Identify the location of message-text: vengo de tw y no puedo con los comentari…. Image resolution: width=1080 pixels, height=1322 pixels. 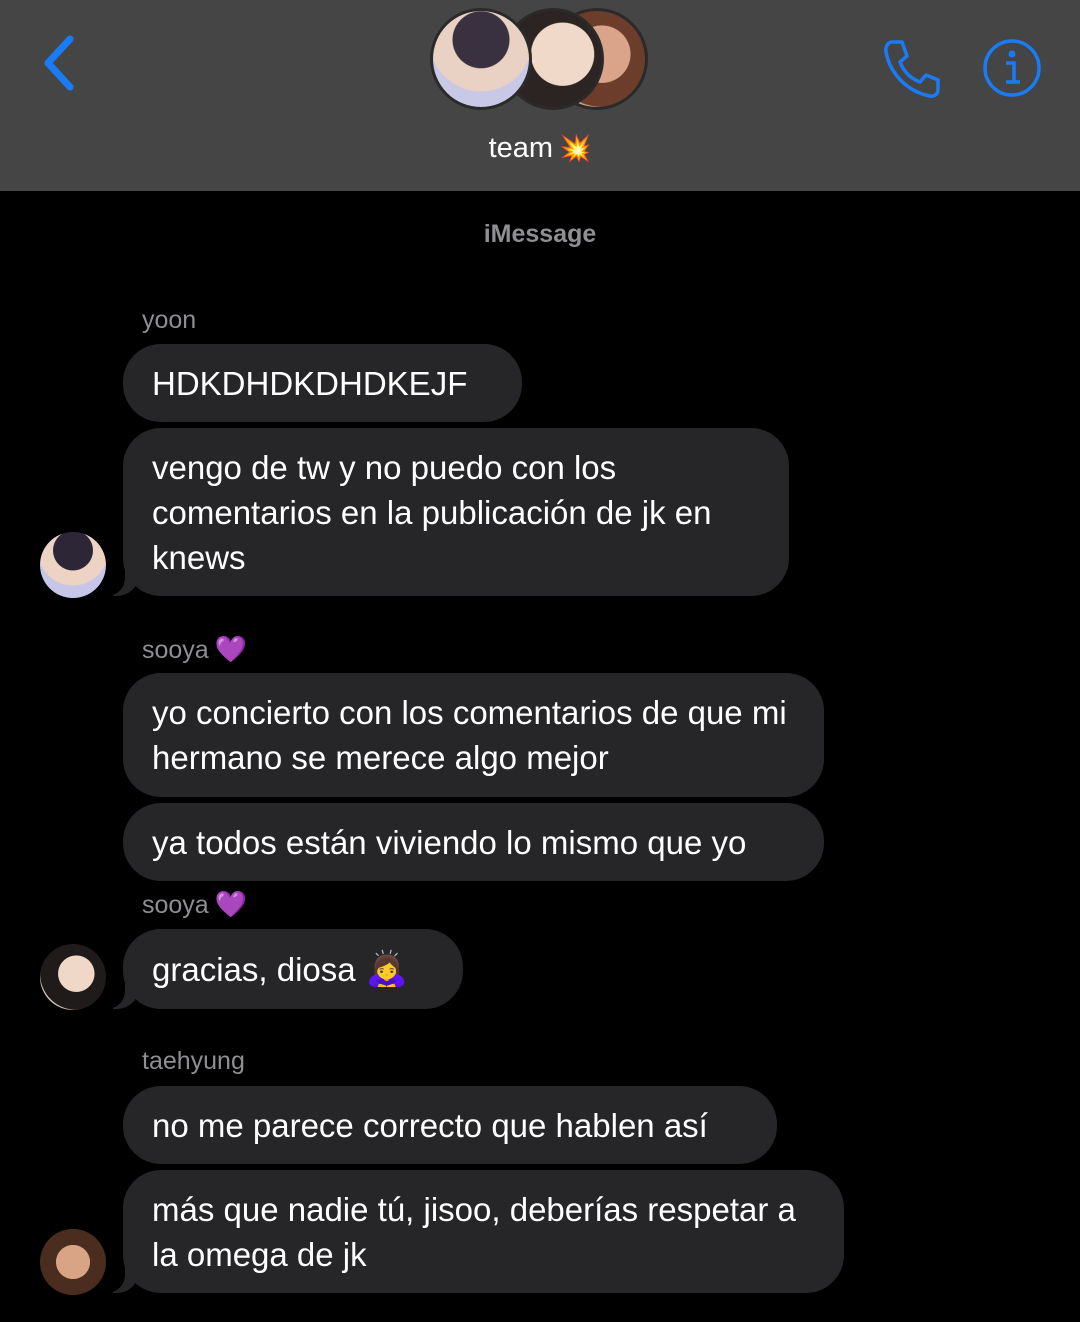
(432, 512).